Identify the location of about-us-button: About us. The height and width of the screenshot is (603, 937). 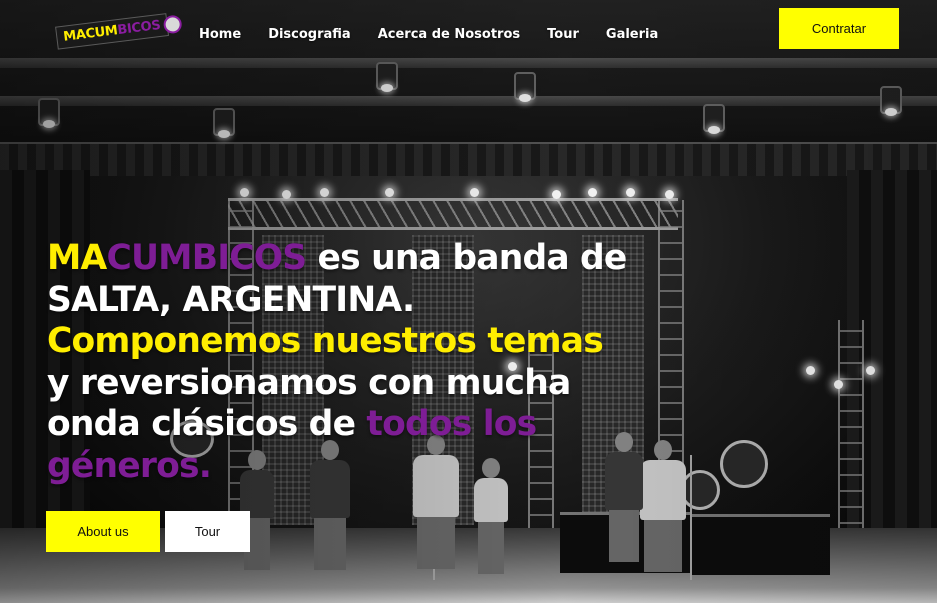
(103, 531).